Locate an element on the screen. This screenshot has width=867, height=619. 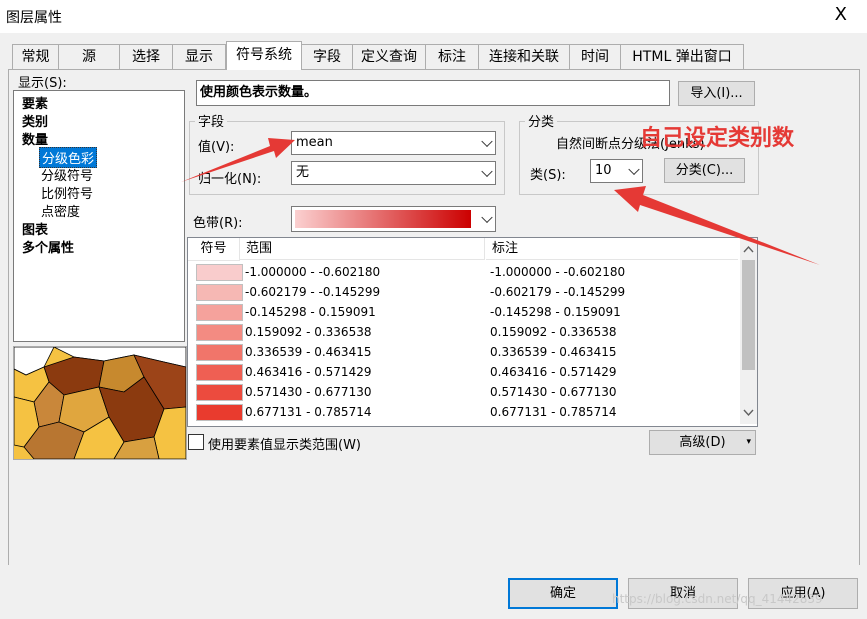
column-header-label: 标注 is located at coordinates (612, 249).